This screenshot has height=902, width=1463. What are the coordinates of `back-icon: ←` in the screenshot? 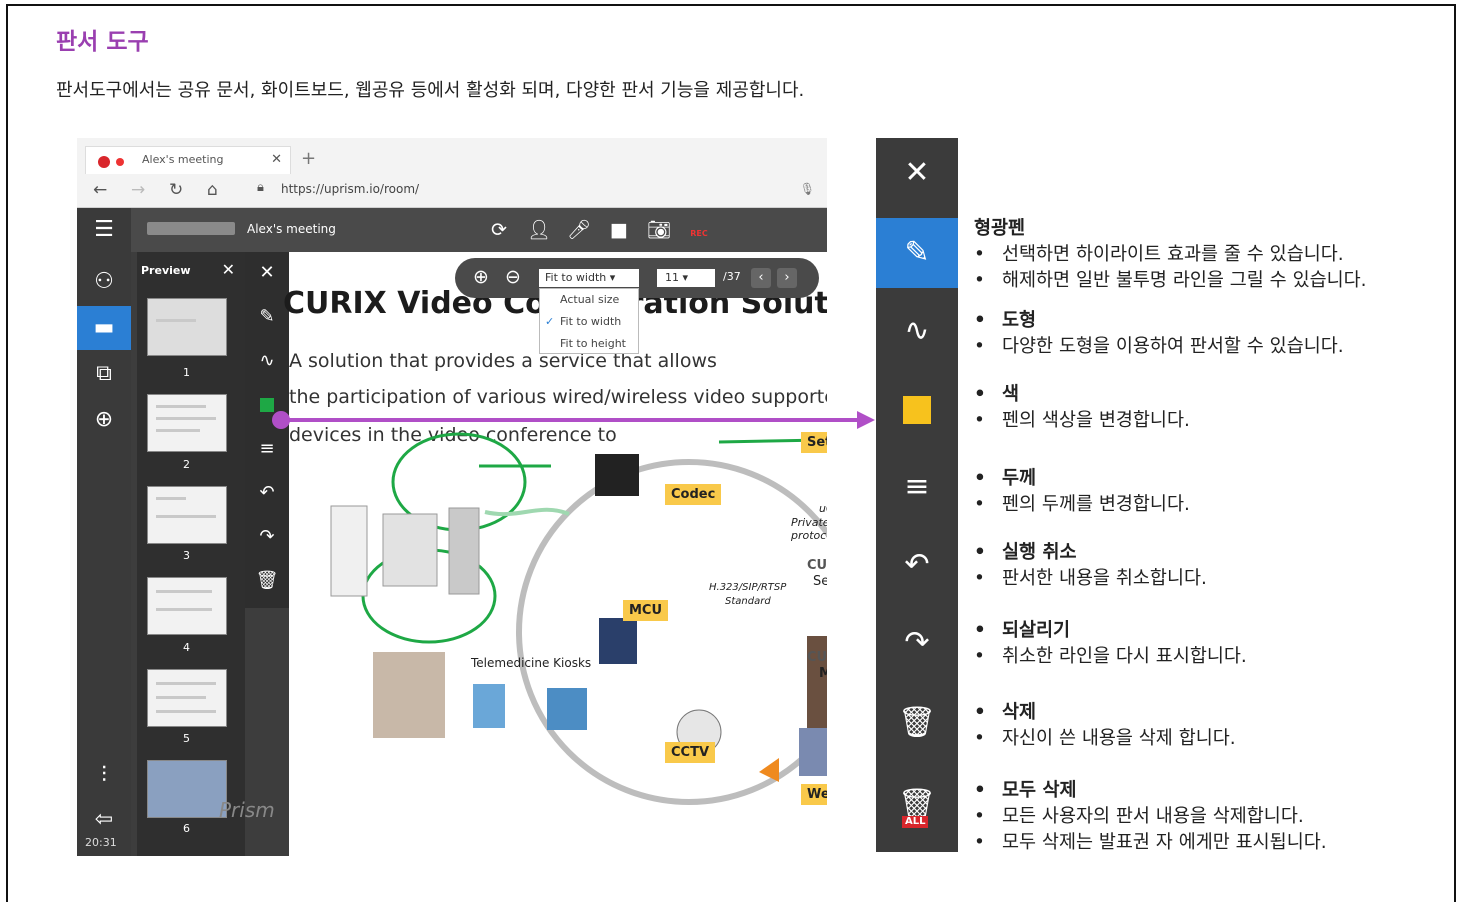 It's located at (112, 190).